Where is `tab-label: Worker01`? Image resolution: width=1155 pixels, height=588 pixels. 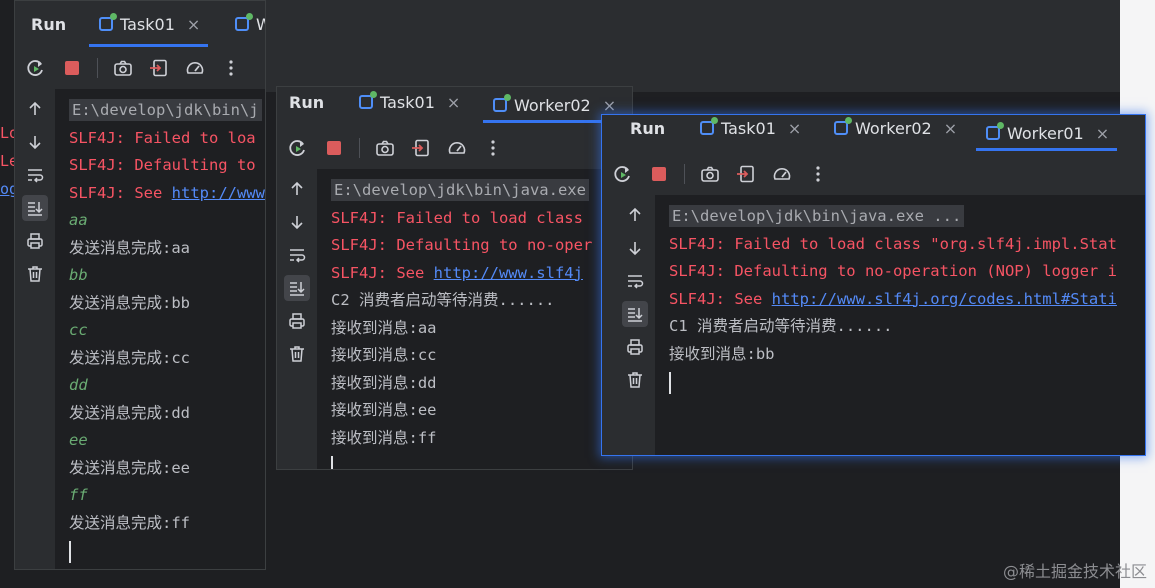 tab-label: Worker01 is located at coordinates (1045, 133).